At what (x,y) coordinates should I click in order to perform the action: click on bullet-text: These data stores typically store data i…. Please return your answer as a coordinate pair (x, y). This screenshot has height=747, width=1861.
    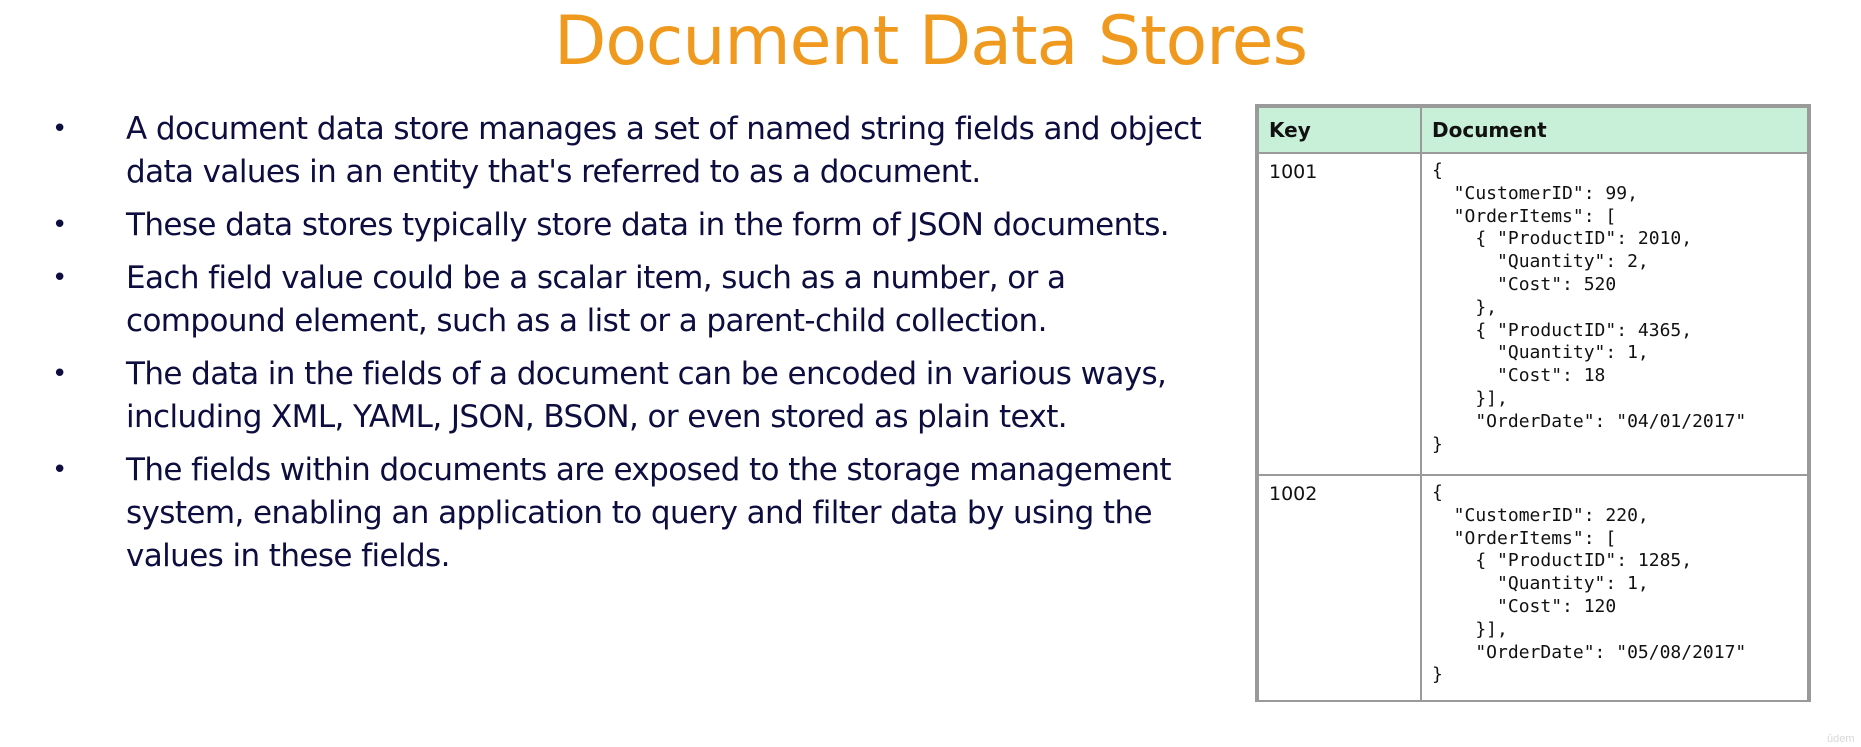
    Looking at the image, I should click on (648, 225).